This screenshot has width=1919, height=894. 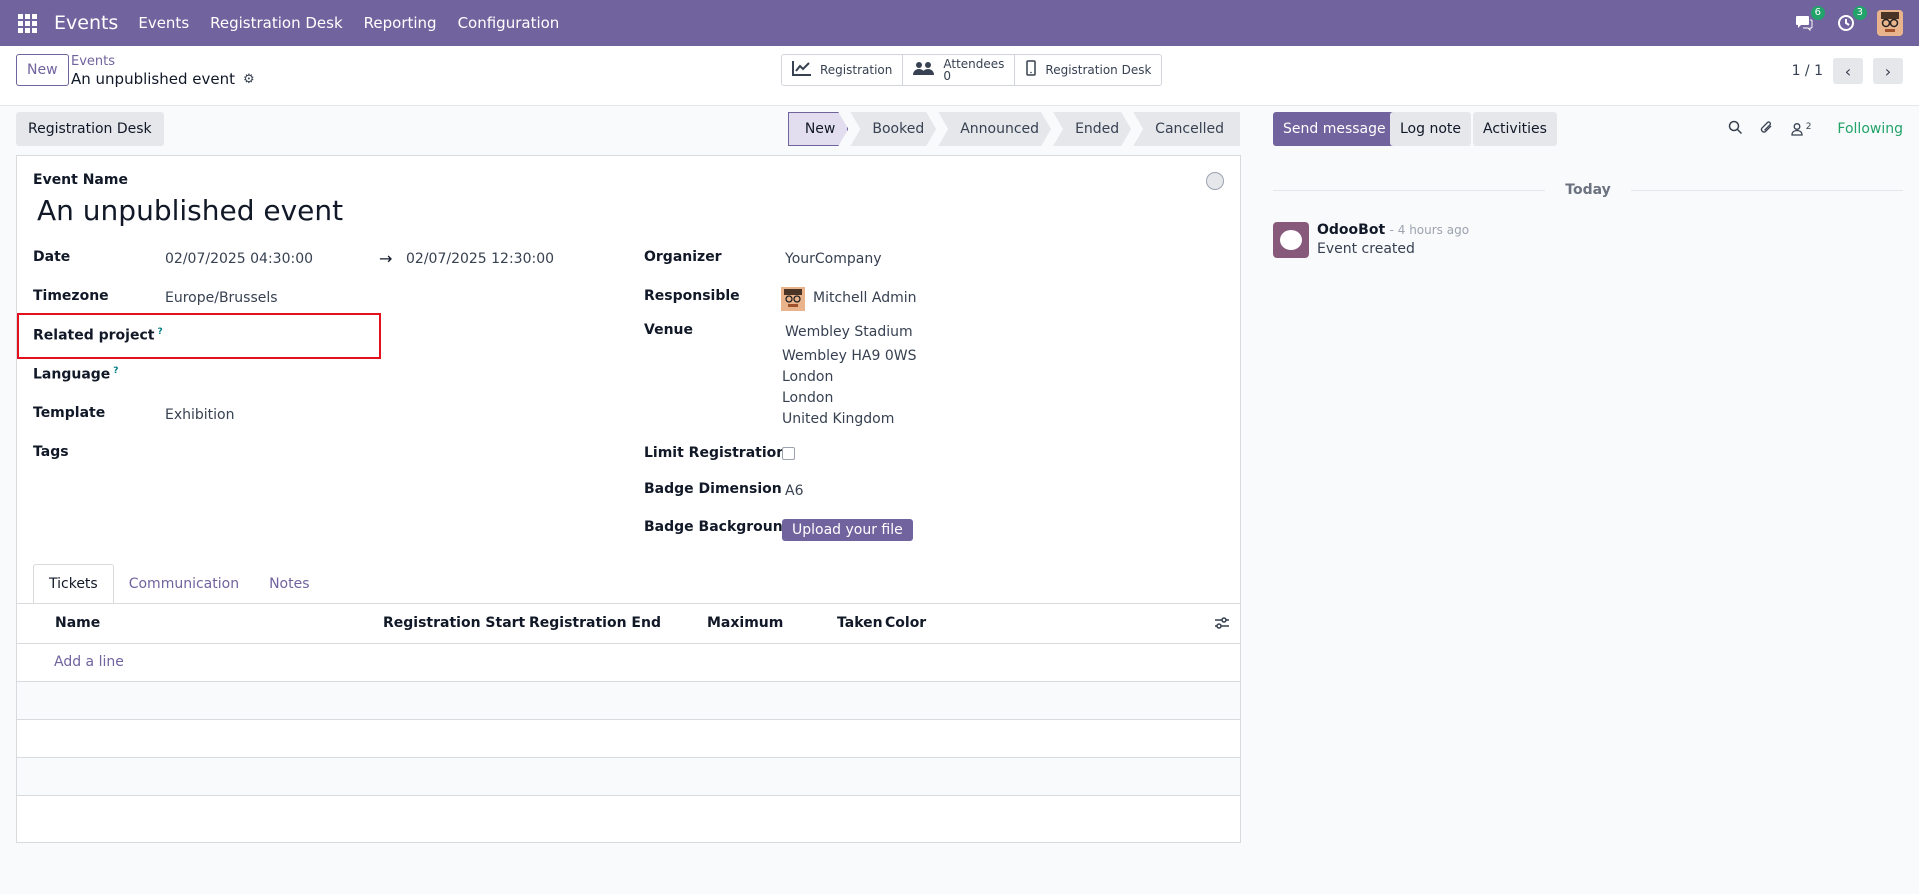 What do you see at coordinates (29, 23) in the screenshot?
I see `apps-menu-icon` at bounding box center [29, 23].